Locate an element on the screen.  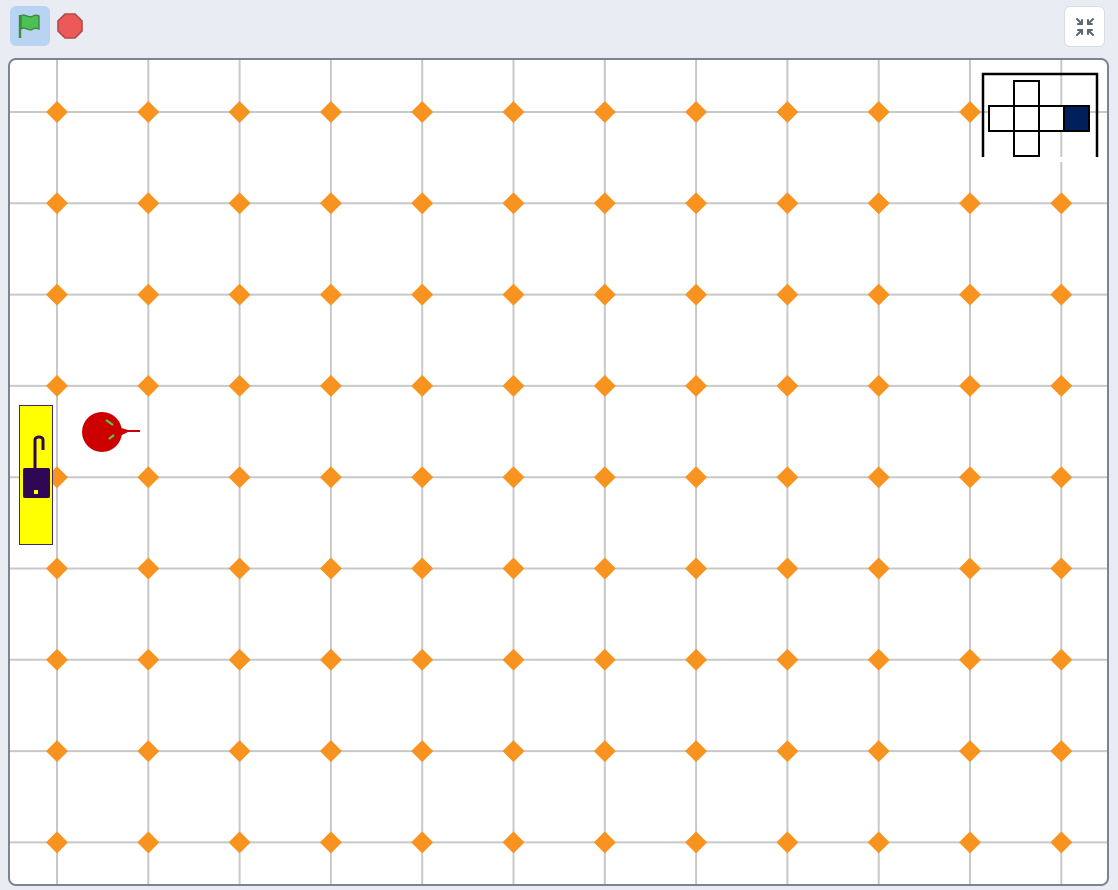
green-flag-button is located at coordinates (30, 26).